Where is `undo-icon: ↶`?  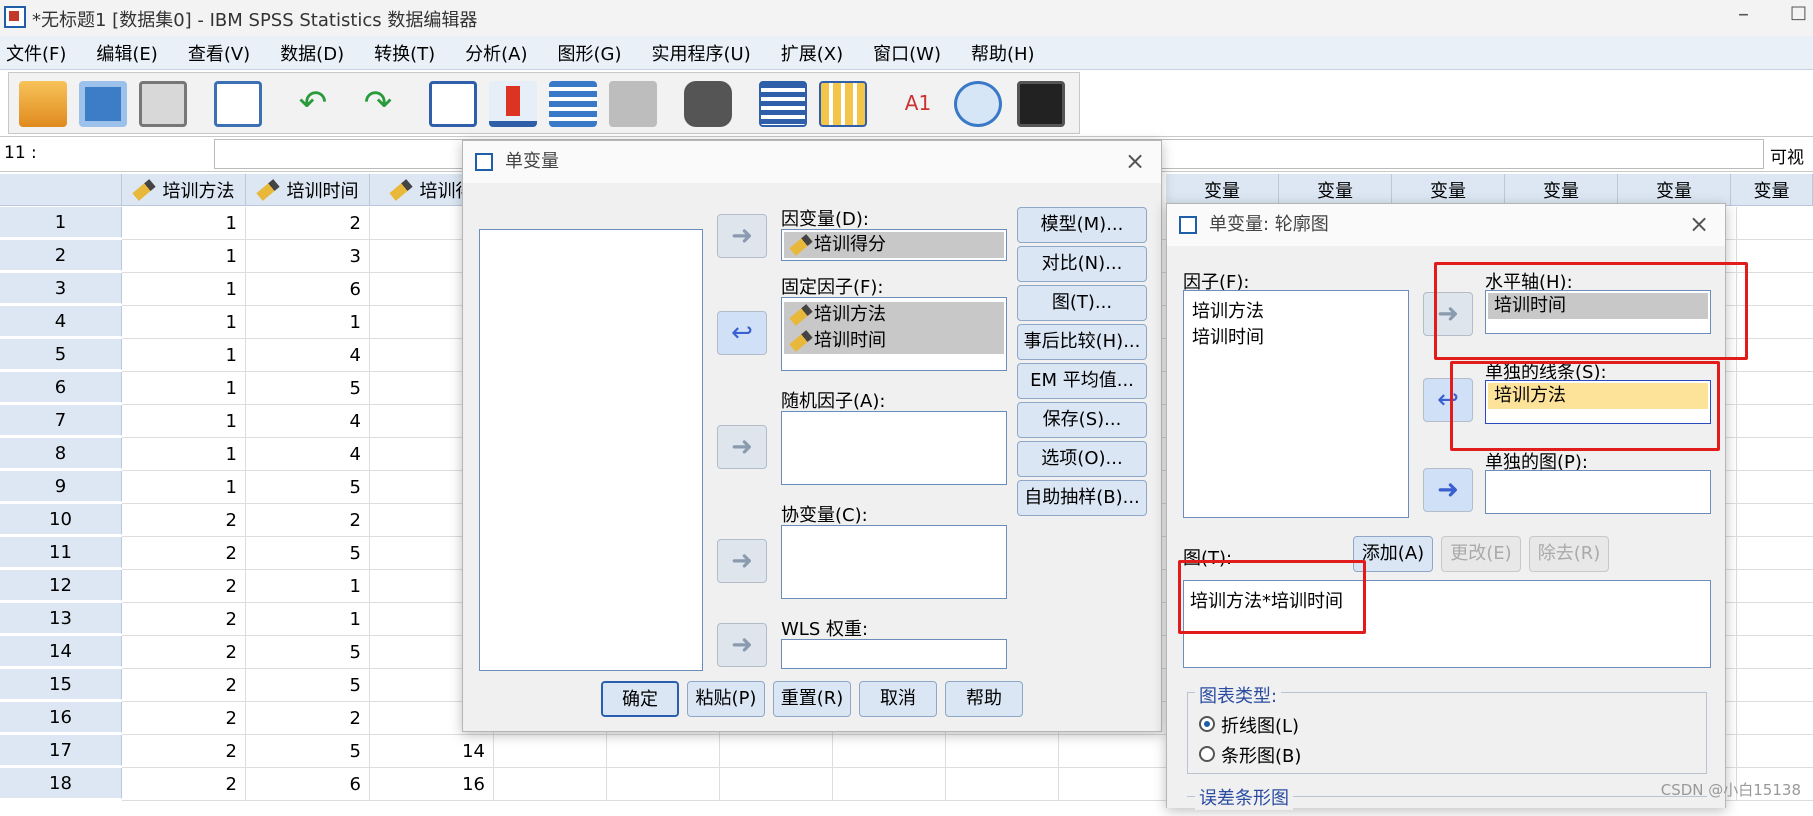 undo-icon: ↶ is located at coordinates (313, 104).